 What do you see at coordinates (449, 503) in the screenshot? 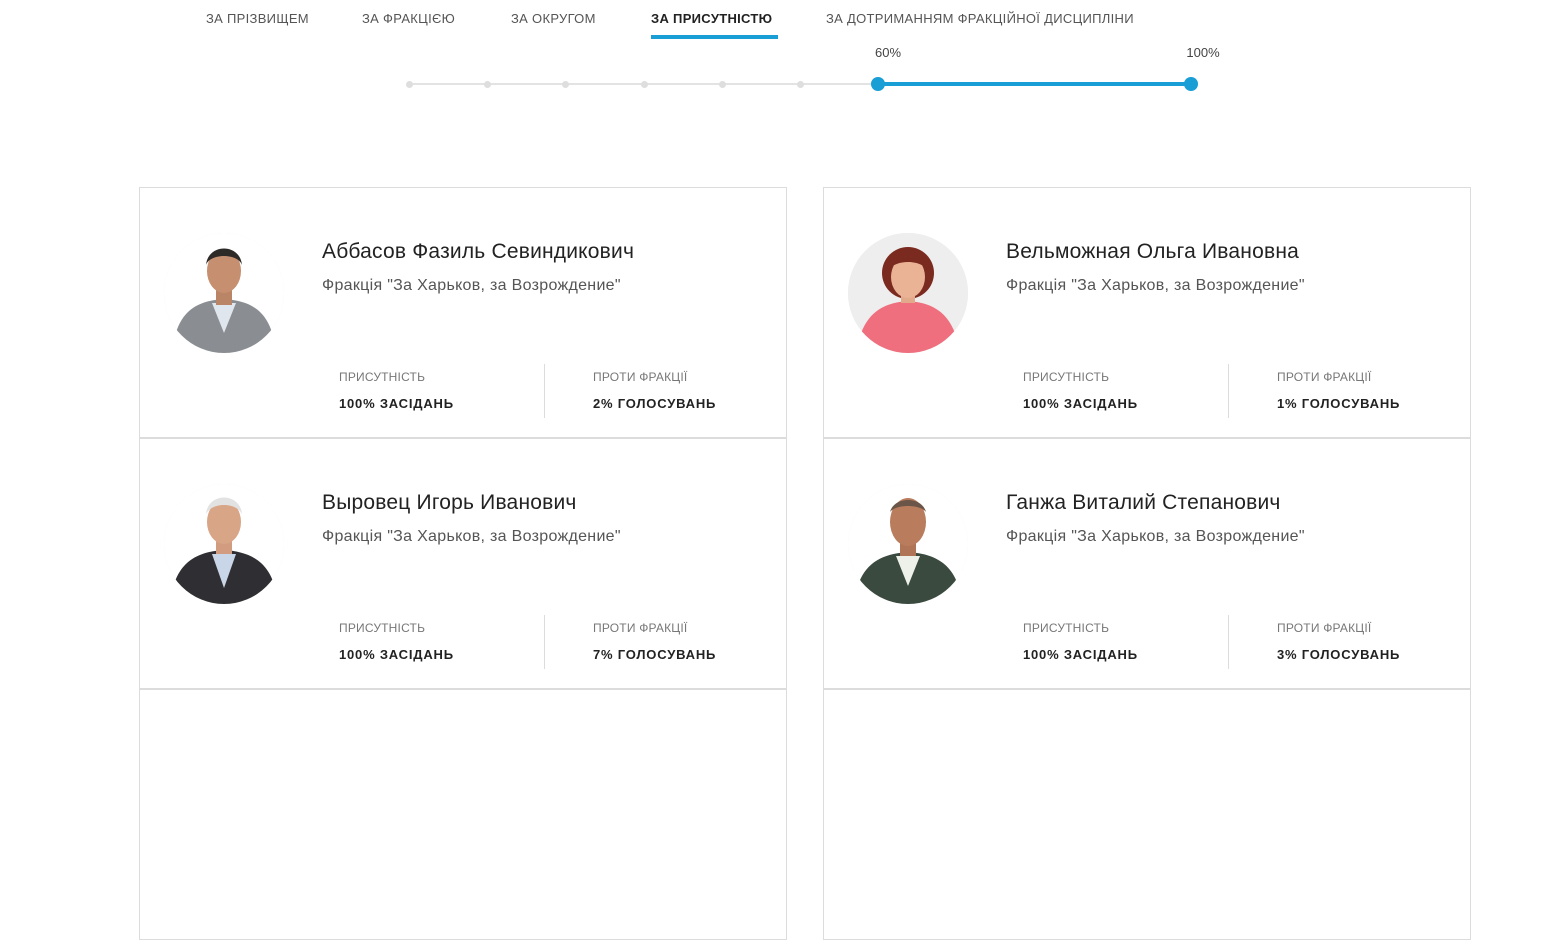
I see `deputy-name: Выровец Игорь Иванович` at bounding box center [449, 503].